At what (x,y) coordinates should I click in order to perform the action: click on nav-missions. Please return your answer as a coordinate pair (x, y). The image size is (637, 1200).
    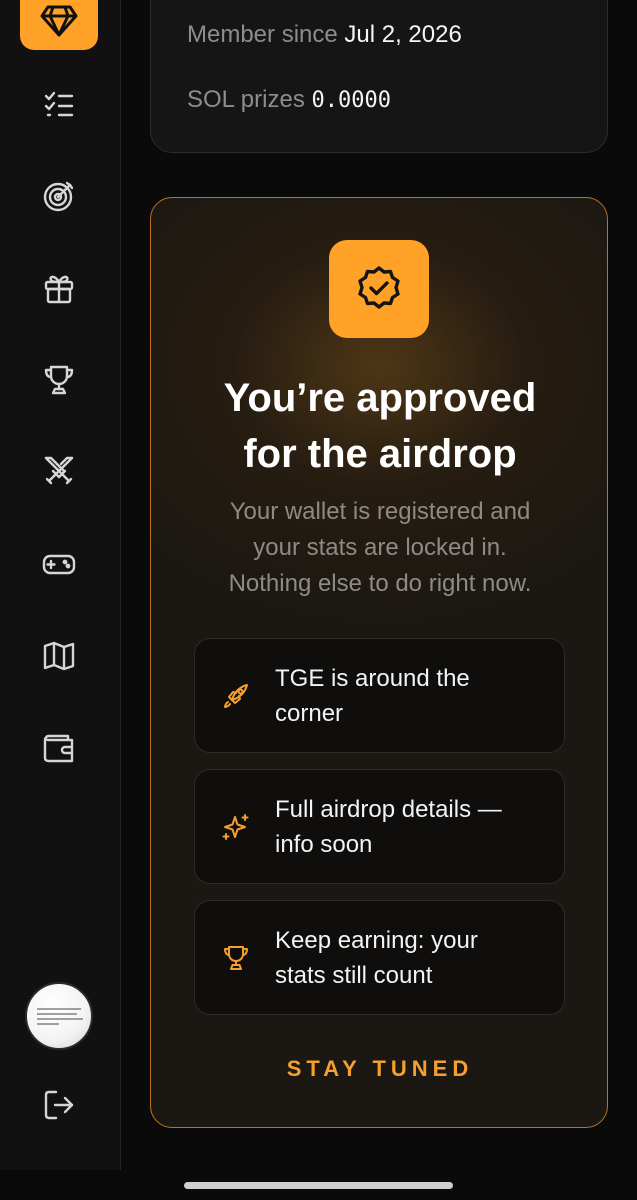
    Looking at the image, I should click on (59, 196).